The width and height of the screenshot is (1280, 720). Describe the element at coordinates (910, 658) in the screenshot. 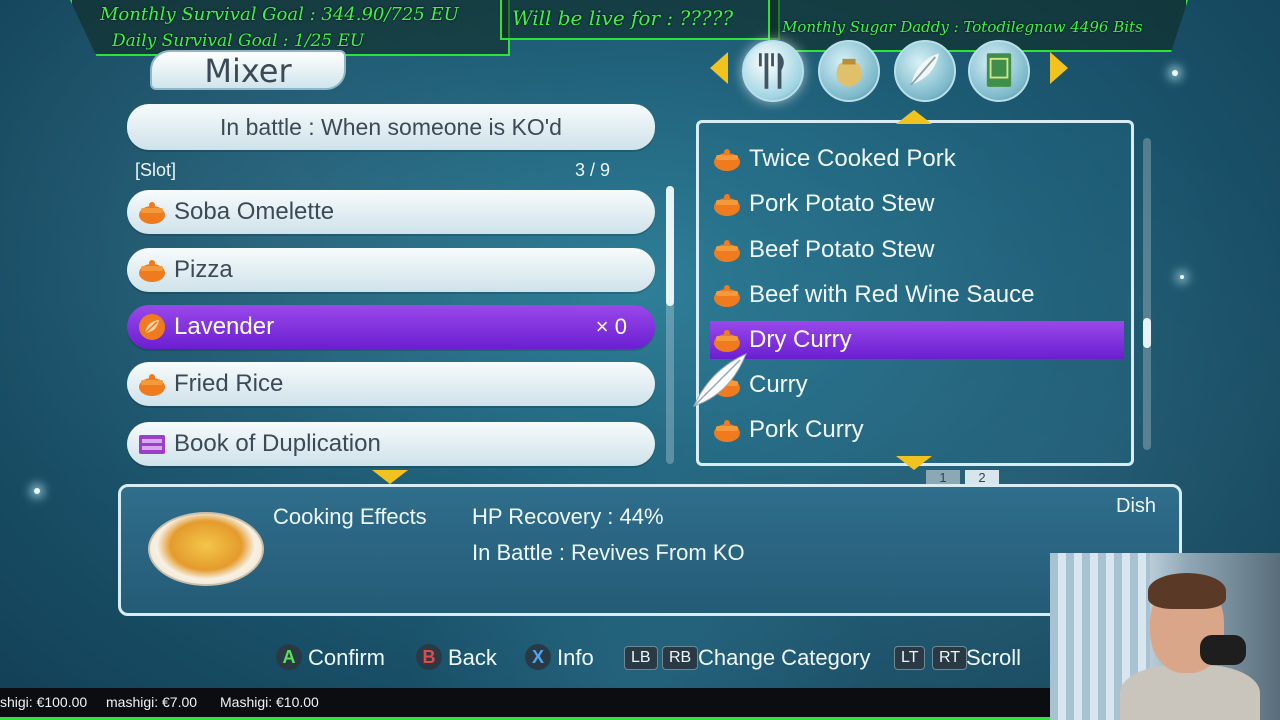

I see `lt-button-glyph: LT` at that location.